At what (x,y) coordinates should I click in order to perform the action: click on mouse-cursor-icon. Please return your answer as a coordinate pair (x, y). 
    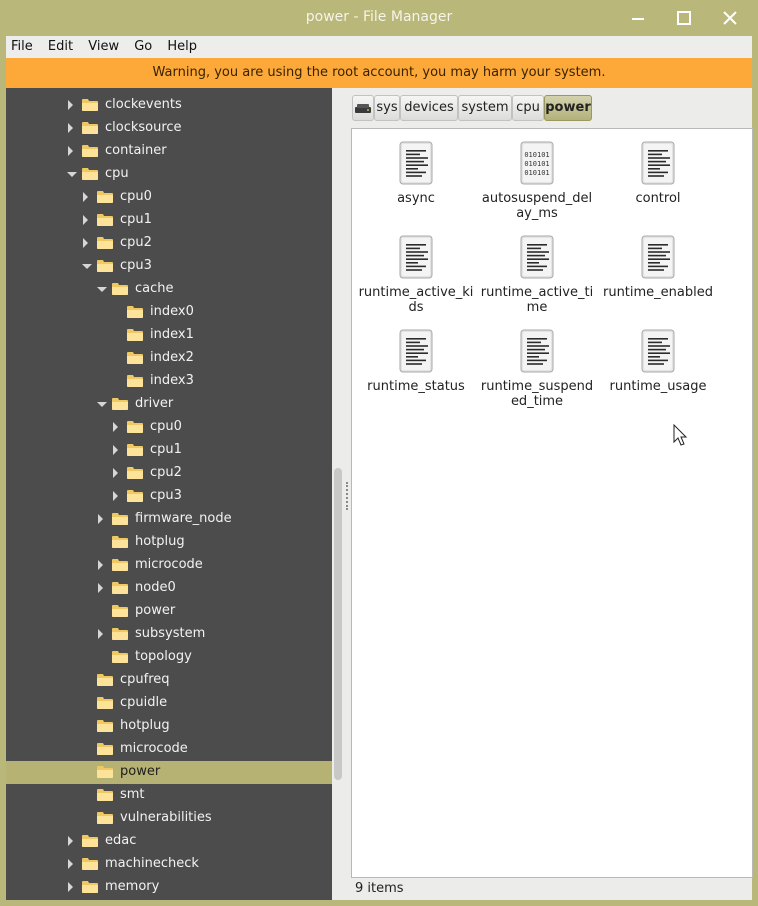
    Looking at the image, I should click on (680, 435).